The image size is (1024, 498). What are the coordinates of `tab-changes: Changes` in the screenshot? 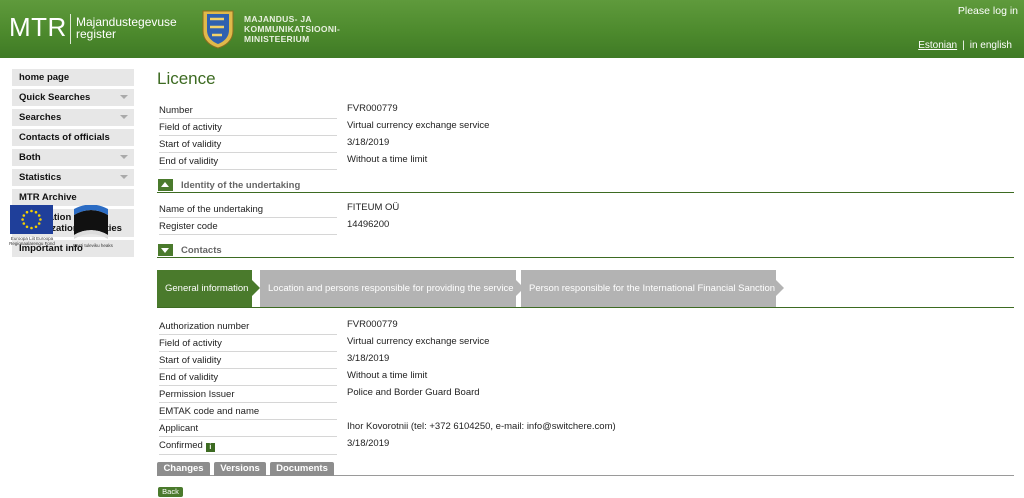 It's located at (183, 469).